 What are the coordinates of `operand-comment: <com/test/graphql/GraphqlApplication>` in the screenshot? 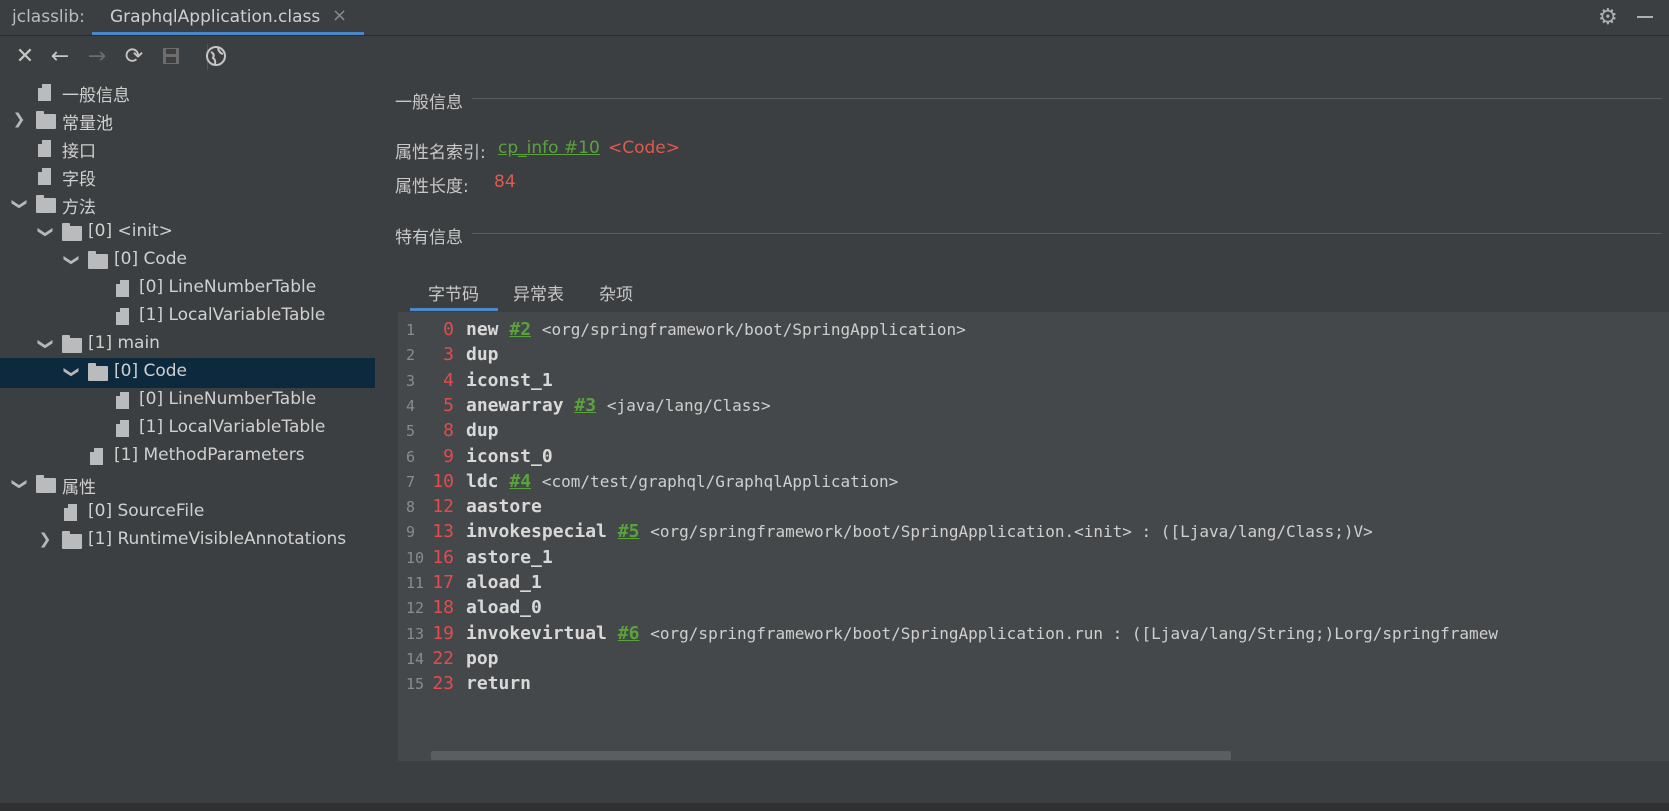 It's located at (720, 481).